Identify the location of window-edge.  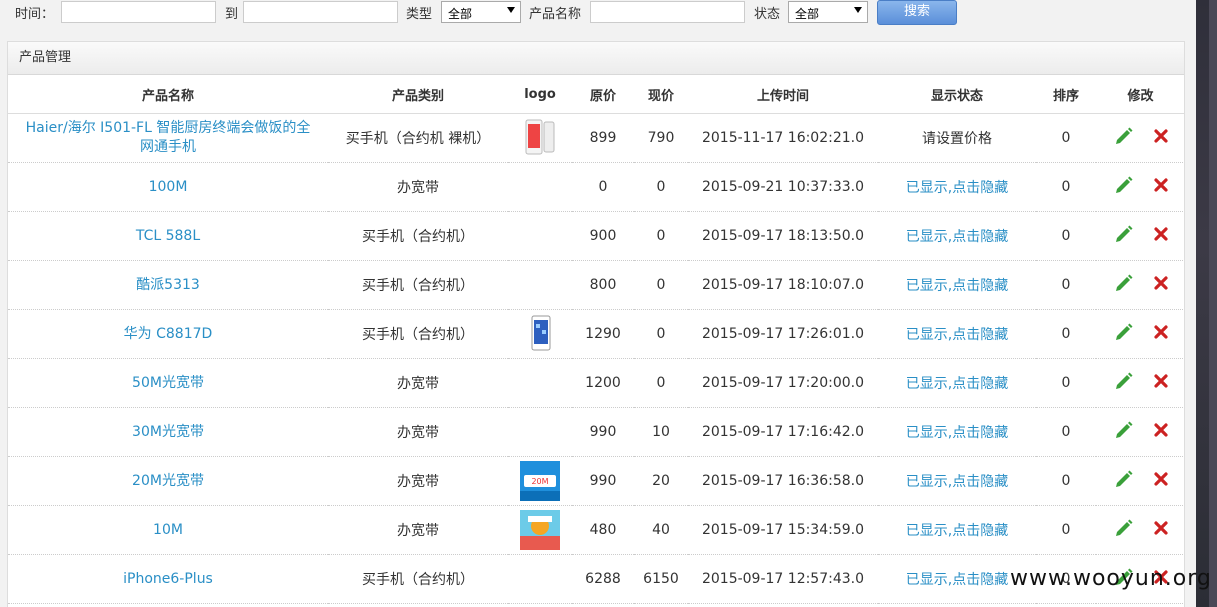
(1206, 303).